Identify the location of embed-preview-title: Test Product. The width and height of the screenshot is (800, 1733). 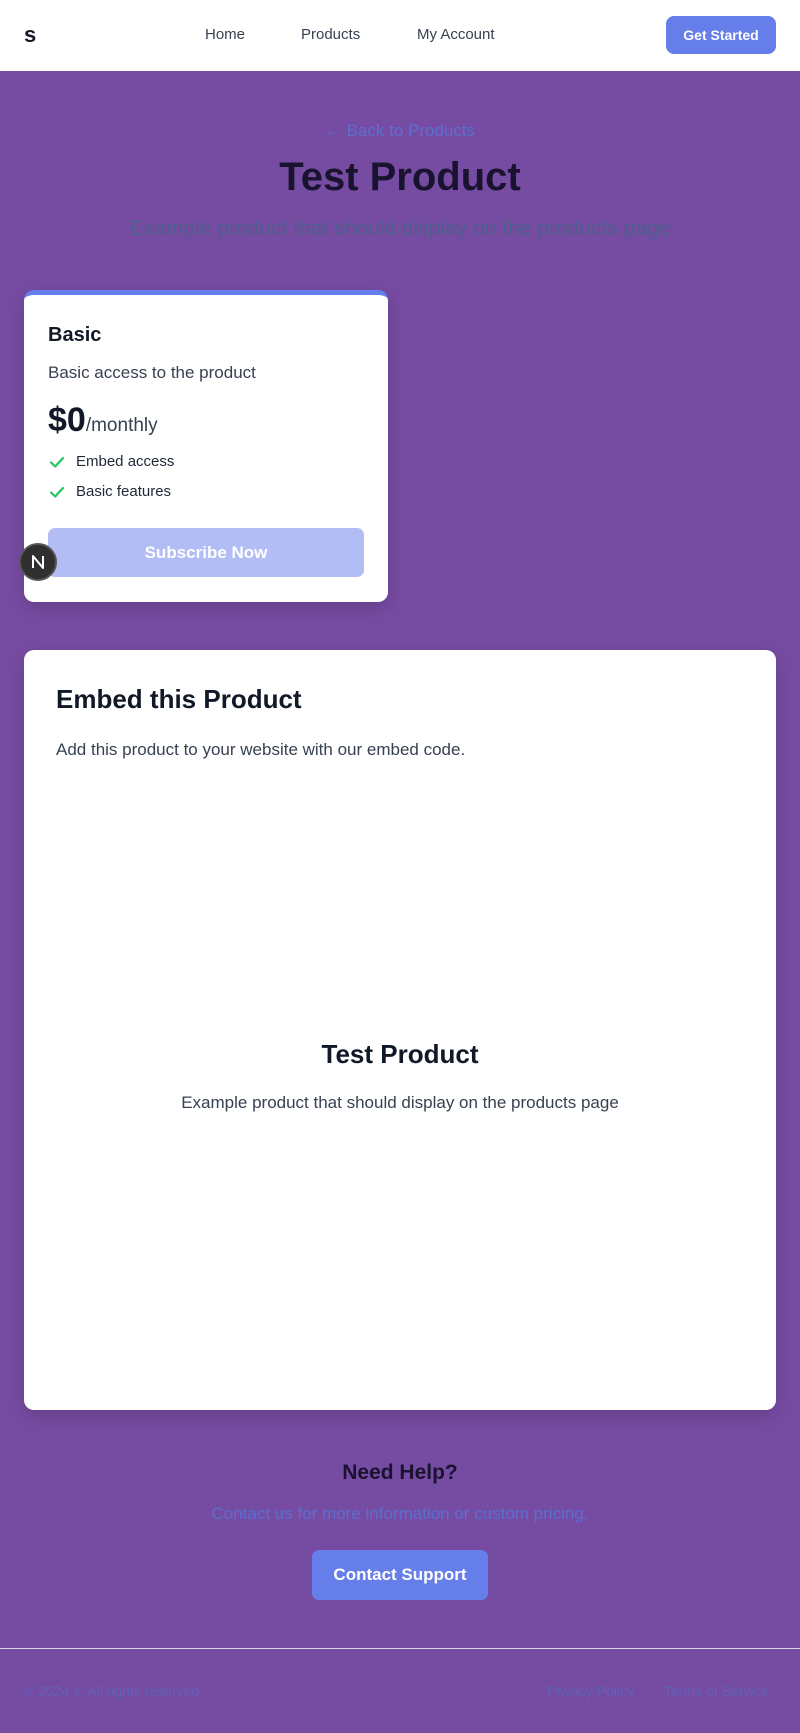
(400, 1054).